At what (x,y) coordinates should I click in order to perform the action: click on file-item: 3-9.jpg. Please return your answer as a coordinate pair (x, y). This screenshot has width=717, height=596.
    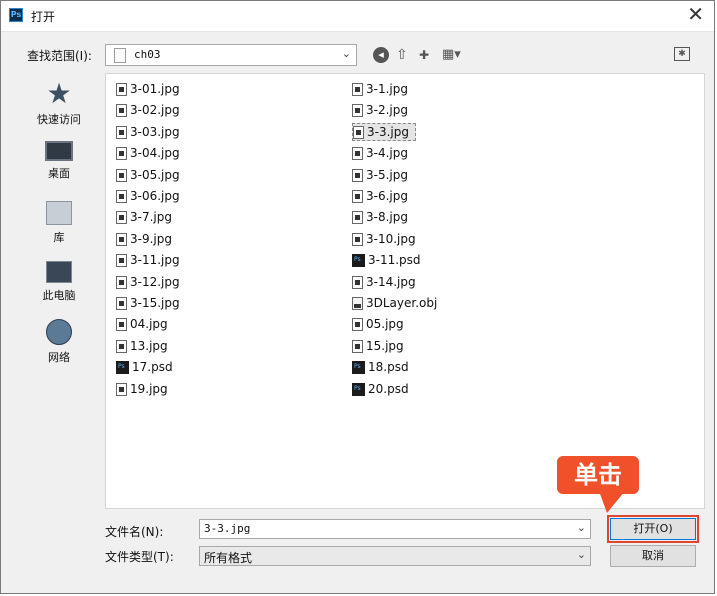
    Looking at the image, I should click on (144, 239).